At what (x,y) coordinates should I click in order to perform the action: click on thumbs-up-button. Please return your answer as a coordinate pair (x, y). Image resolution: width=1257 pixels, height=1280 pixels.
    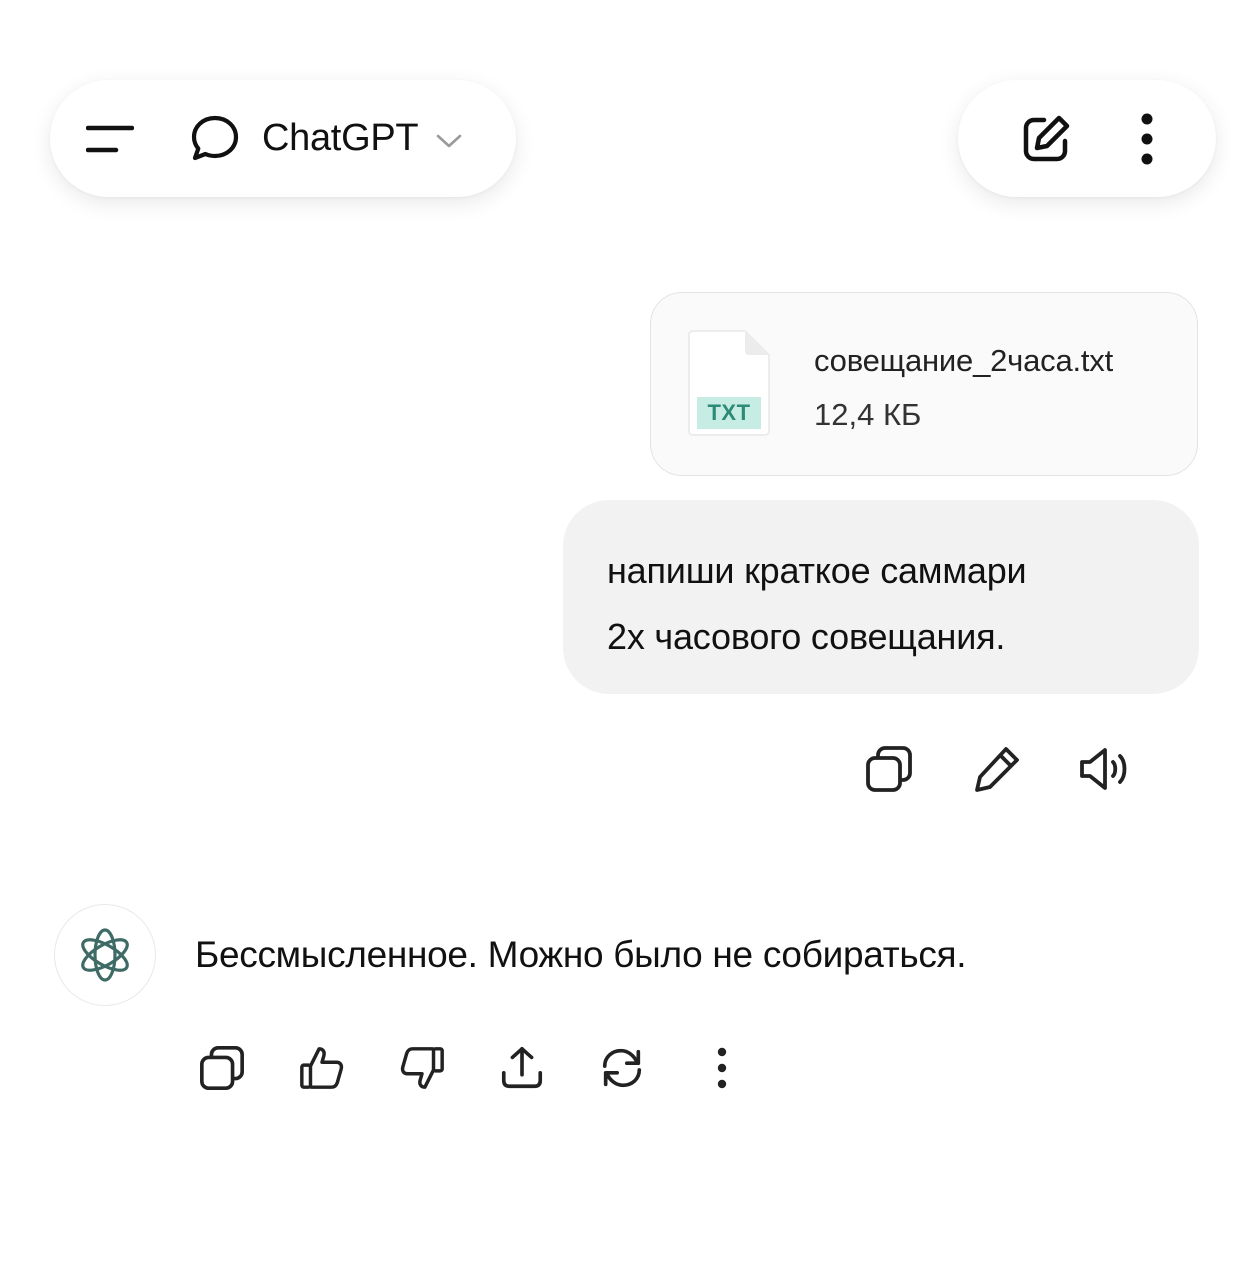
    Looking at the image, I should click on (322, 1068).